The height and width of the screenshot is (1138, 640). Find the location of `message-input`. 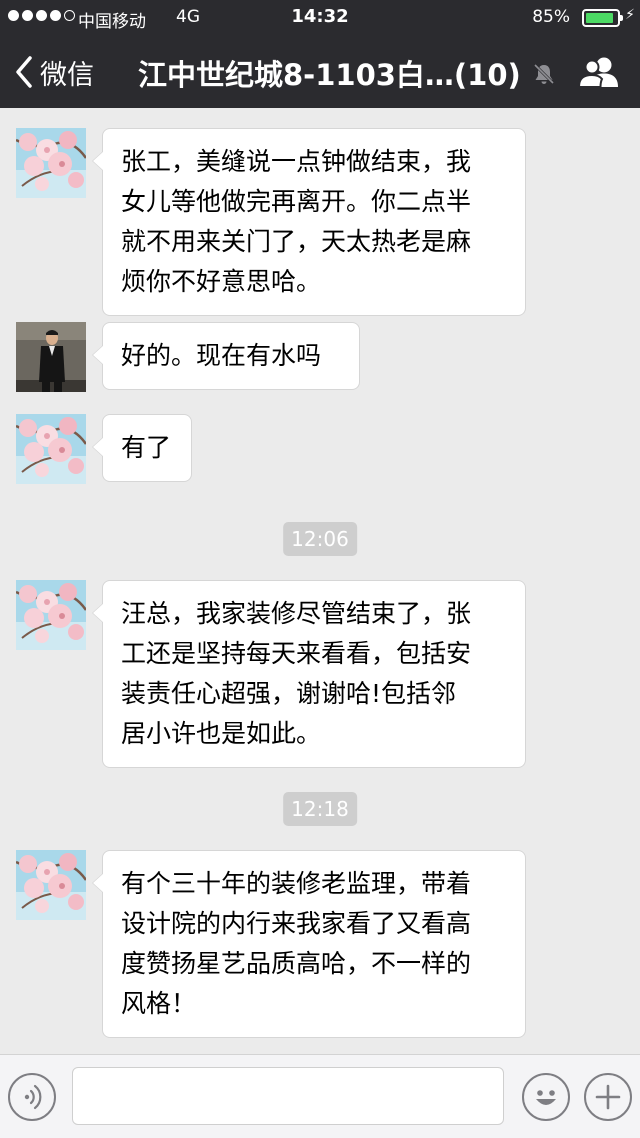

message-input is located at coordinates (288, 1096).